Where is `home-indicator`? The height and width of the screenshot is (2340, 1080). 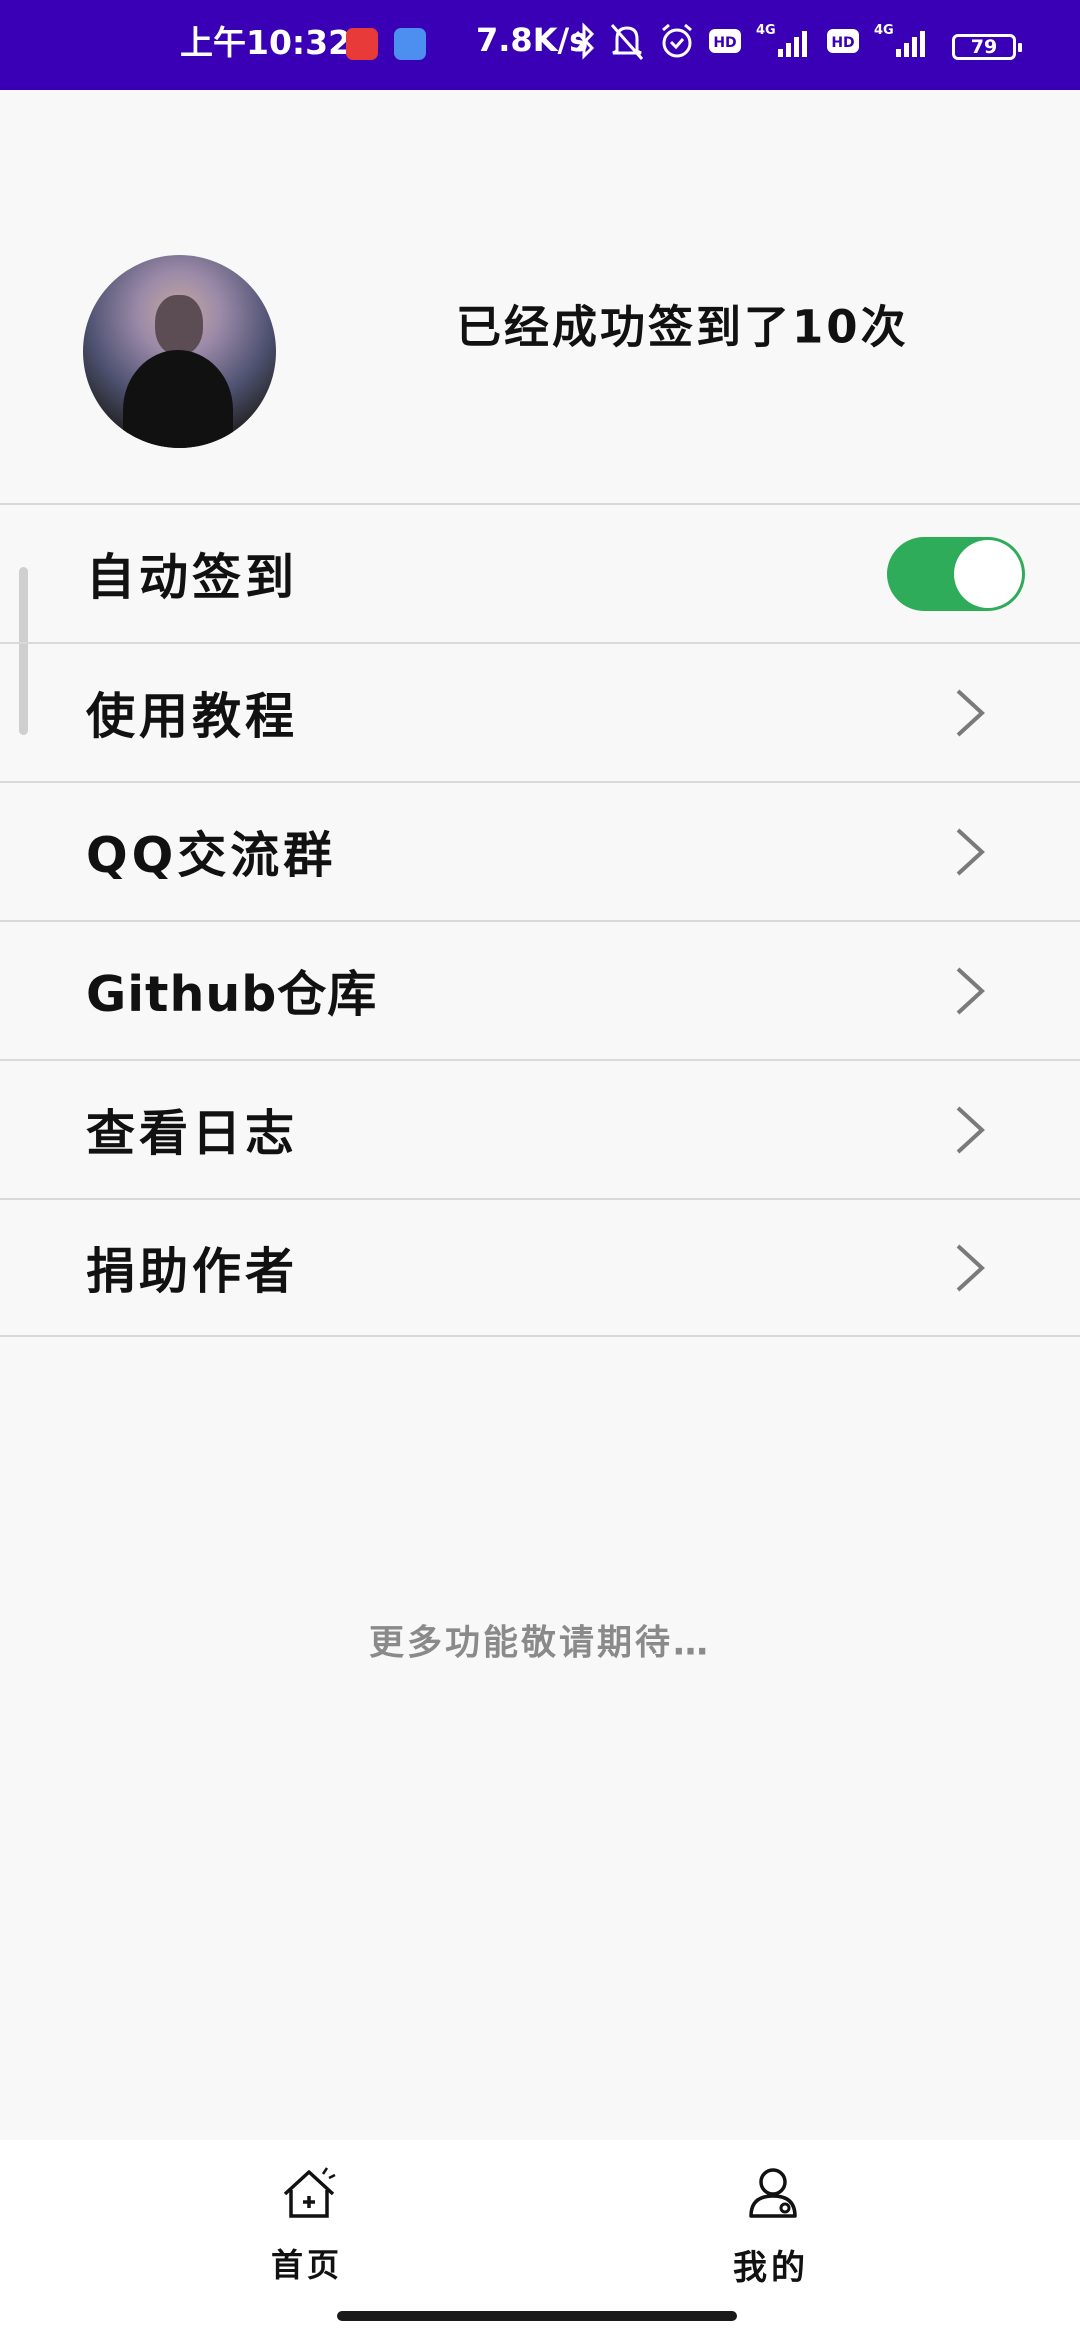
home-indicator is located at coordinates (537, 2316).